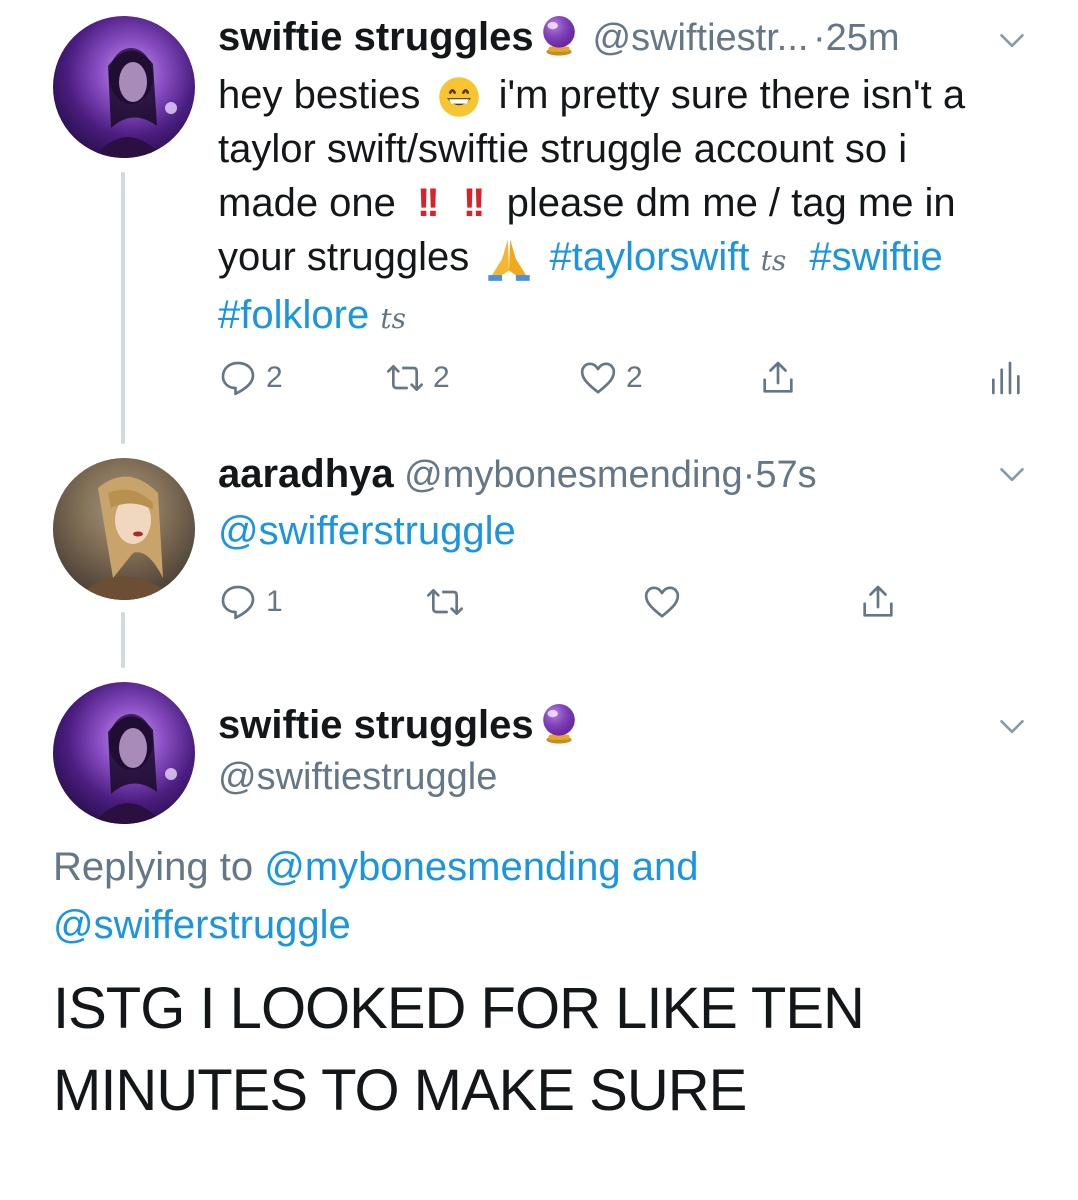 The width and height of the screenshot is (1078, 1200). Describe the element at coordinates (274, 601) in the screenshot. I see `reply-count: 1` at that location.